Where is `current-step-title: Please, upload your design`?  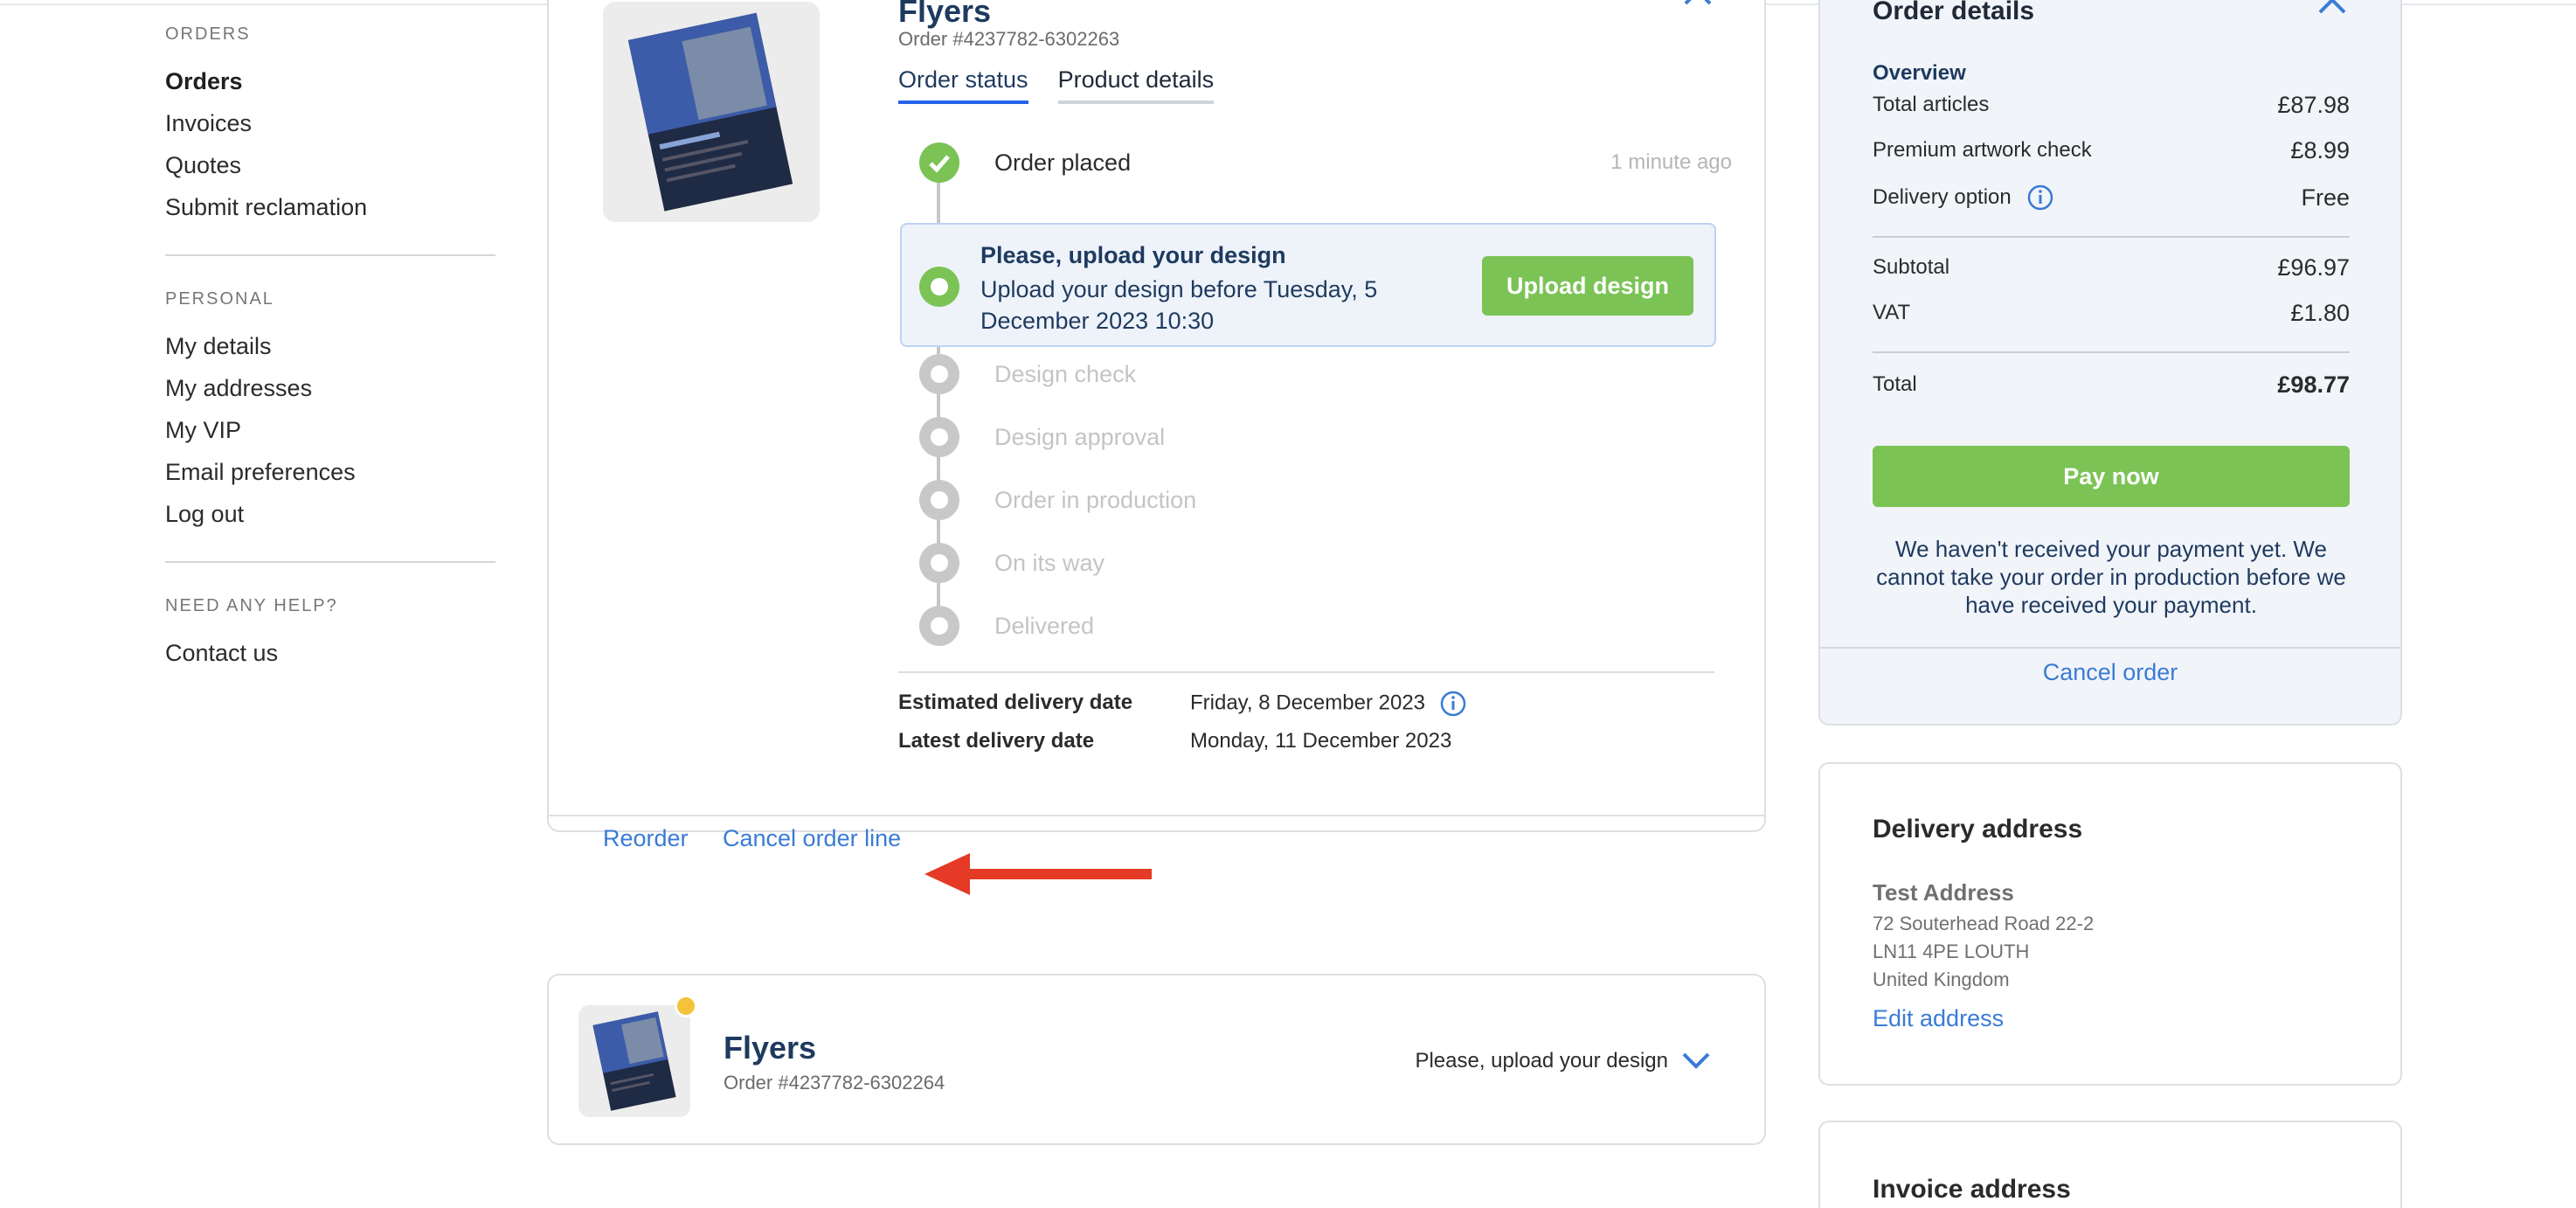
current-step-title: Please, upload your design is located at coordinates (1133, 255).